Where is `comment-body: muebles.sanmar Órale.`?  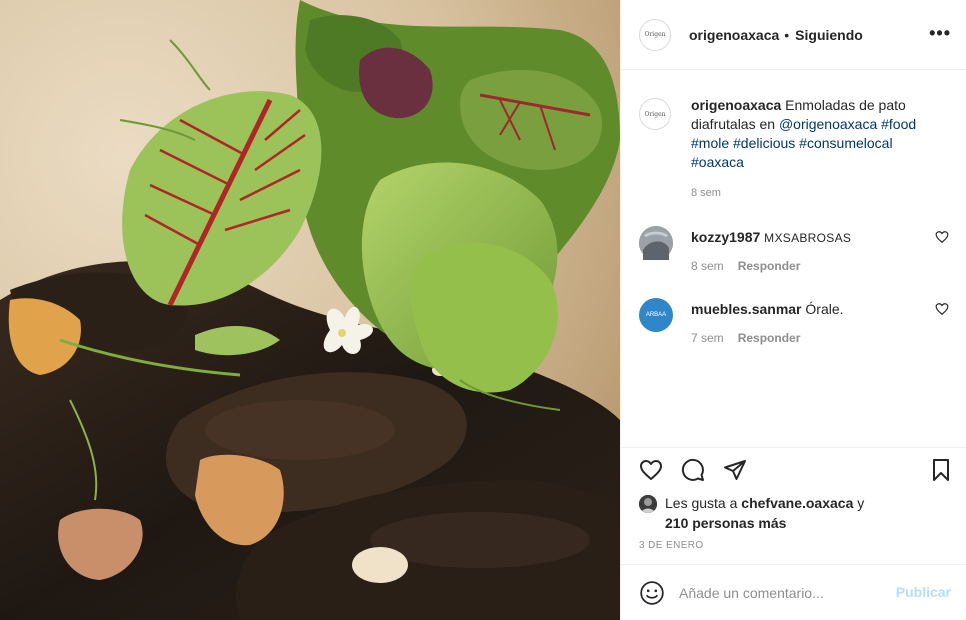 comment-body: muebles.sanmar Órale. is located at coordinates (767, 309).